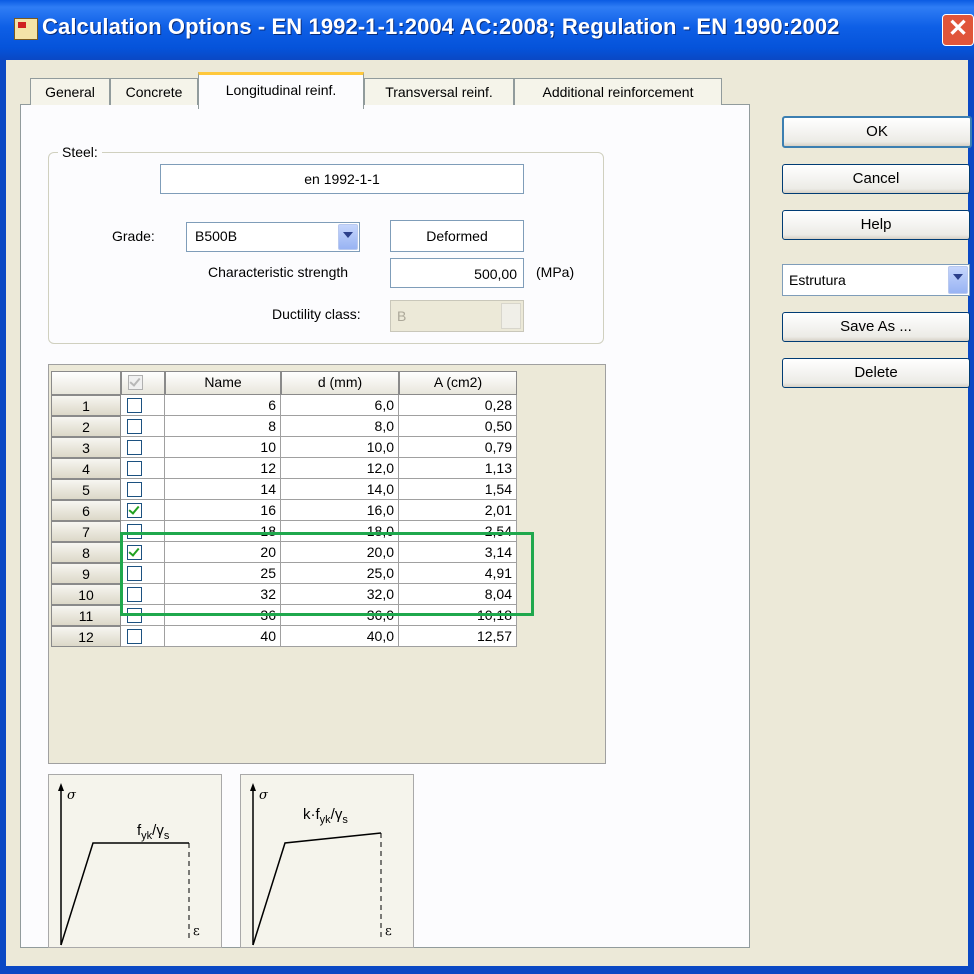  I want to click on app-icon, so click(26, 29).